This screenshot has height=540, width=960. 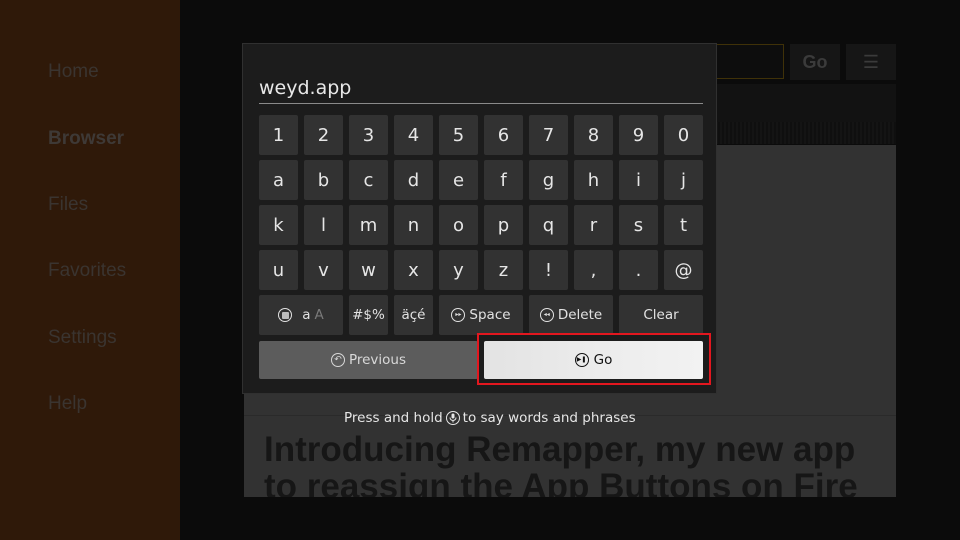 What do you see at coordinates (323, 225) in the screenshot?
I see `key: l` at bounding box center [323, 225].